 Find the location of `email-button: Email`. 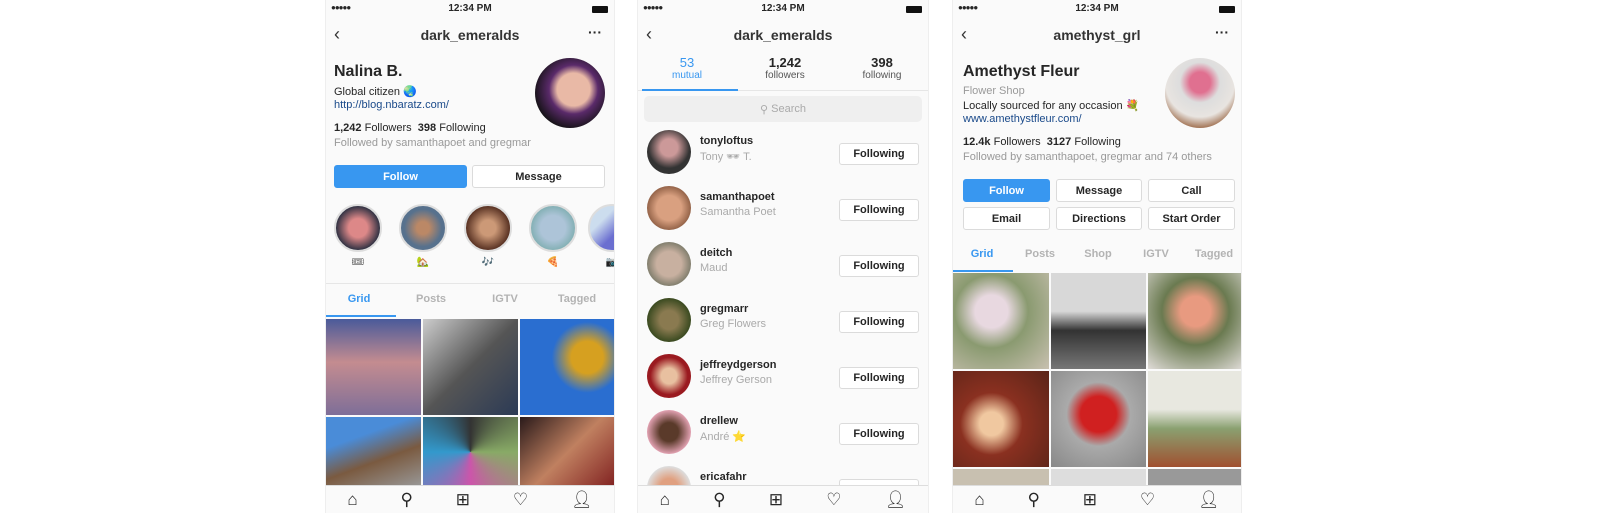

email-button: Email is located at coordinates (1006, 218).